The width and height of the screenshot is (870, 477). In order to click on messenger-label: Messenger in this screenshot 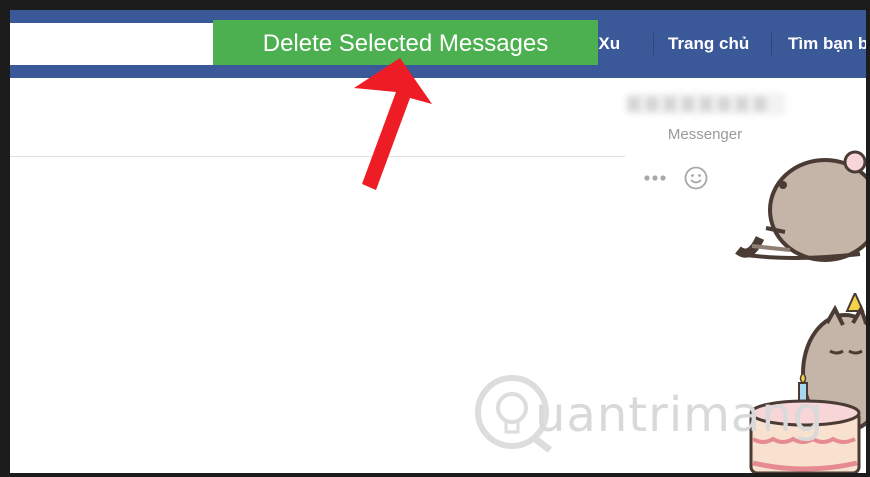, I will do `click(705, 134)`.